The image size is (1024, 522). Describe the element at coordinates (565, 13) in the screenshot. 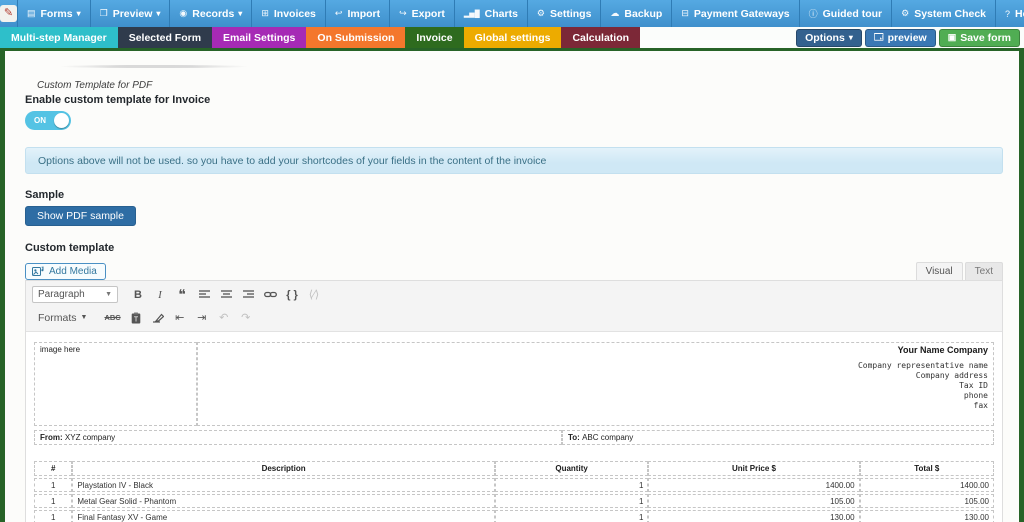

I see `menu-settings: ⚙ Settings` at that location.